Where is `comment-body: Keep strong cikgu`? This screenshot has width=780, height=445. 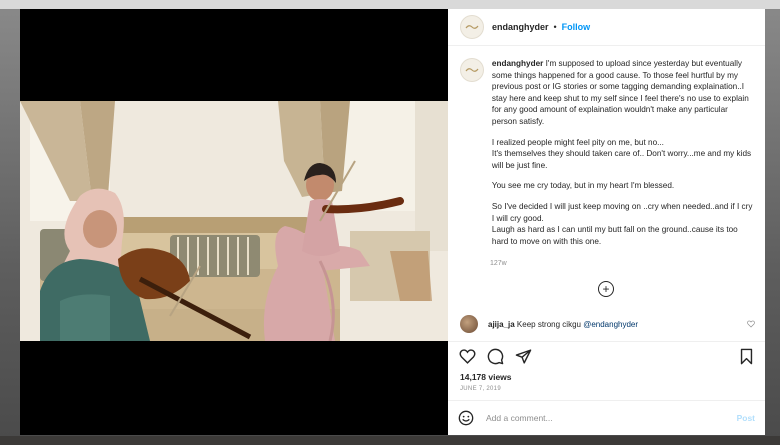 comment-body: Keep strong cikgu is located at coordinates (548, 324).